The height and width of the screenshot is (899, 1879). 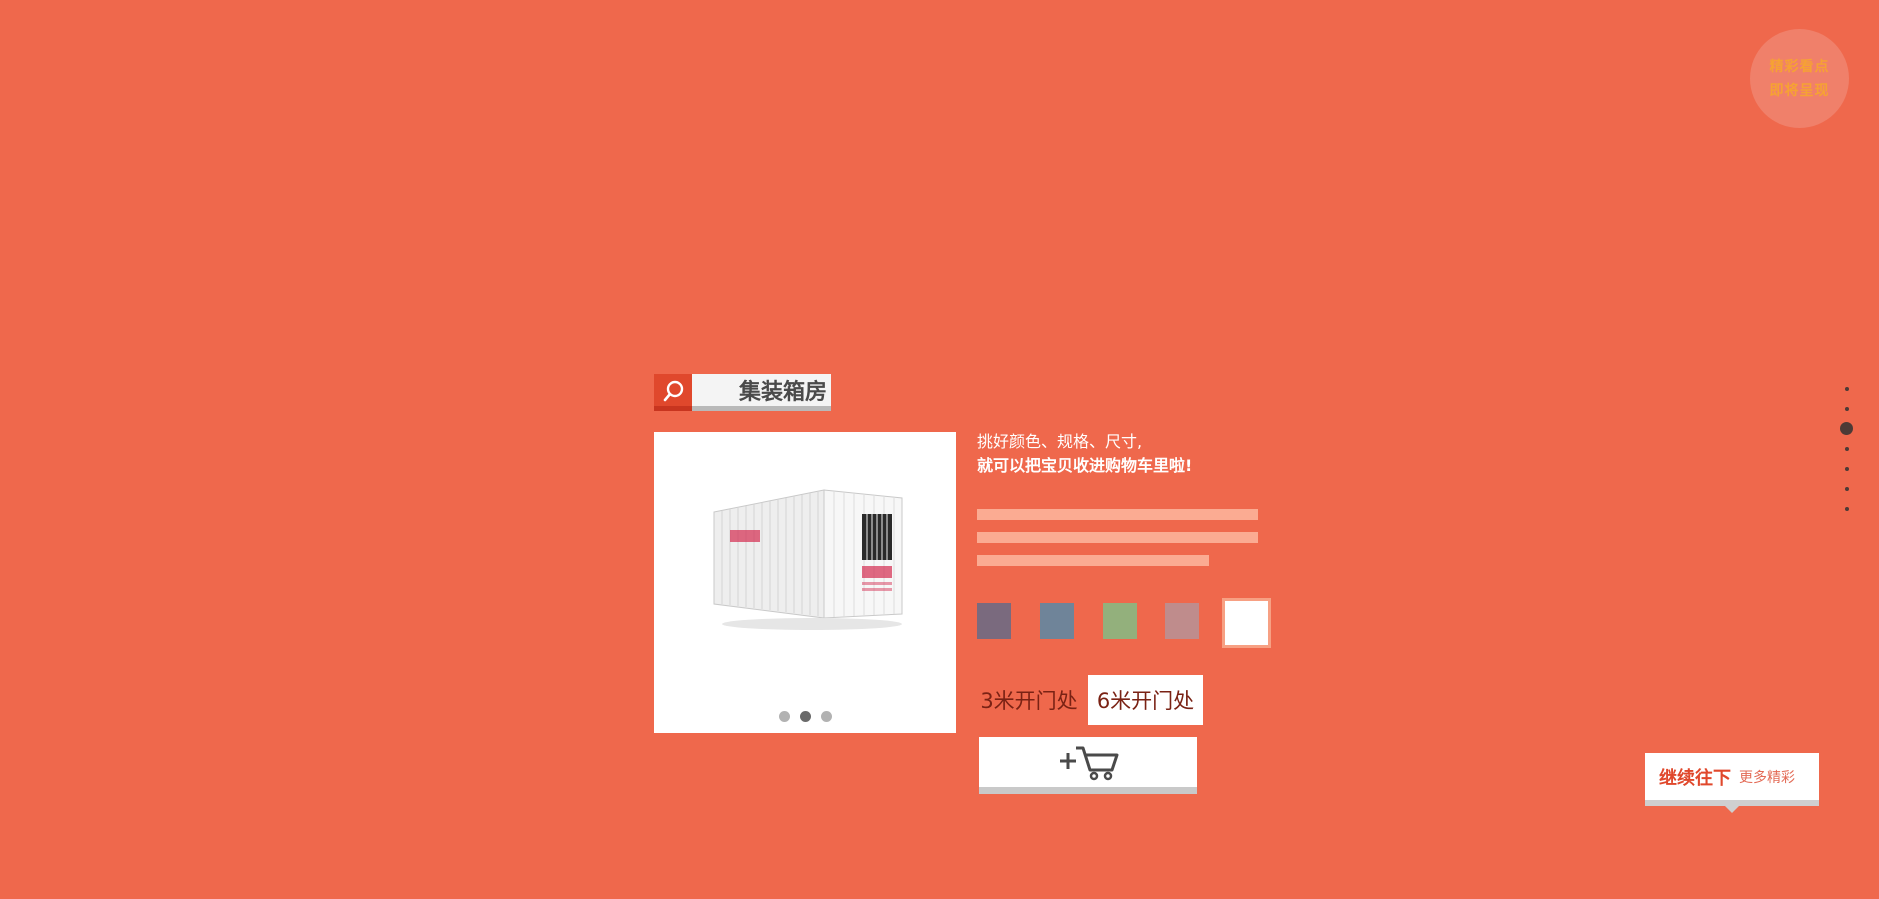 I want to click on category-tag: 集装箱房, so click(x=742, y=392).